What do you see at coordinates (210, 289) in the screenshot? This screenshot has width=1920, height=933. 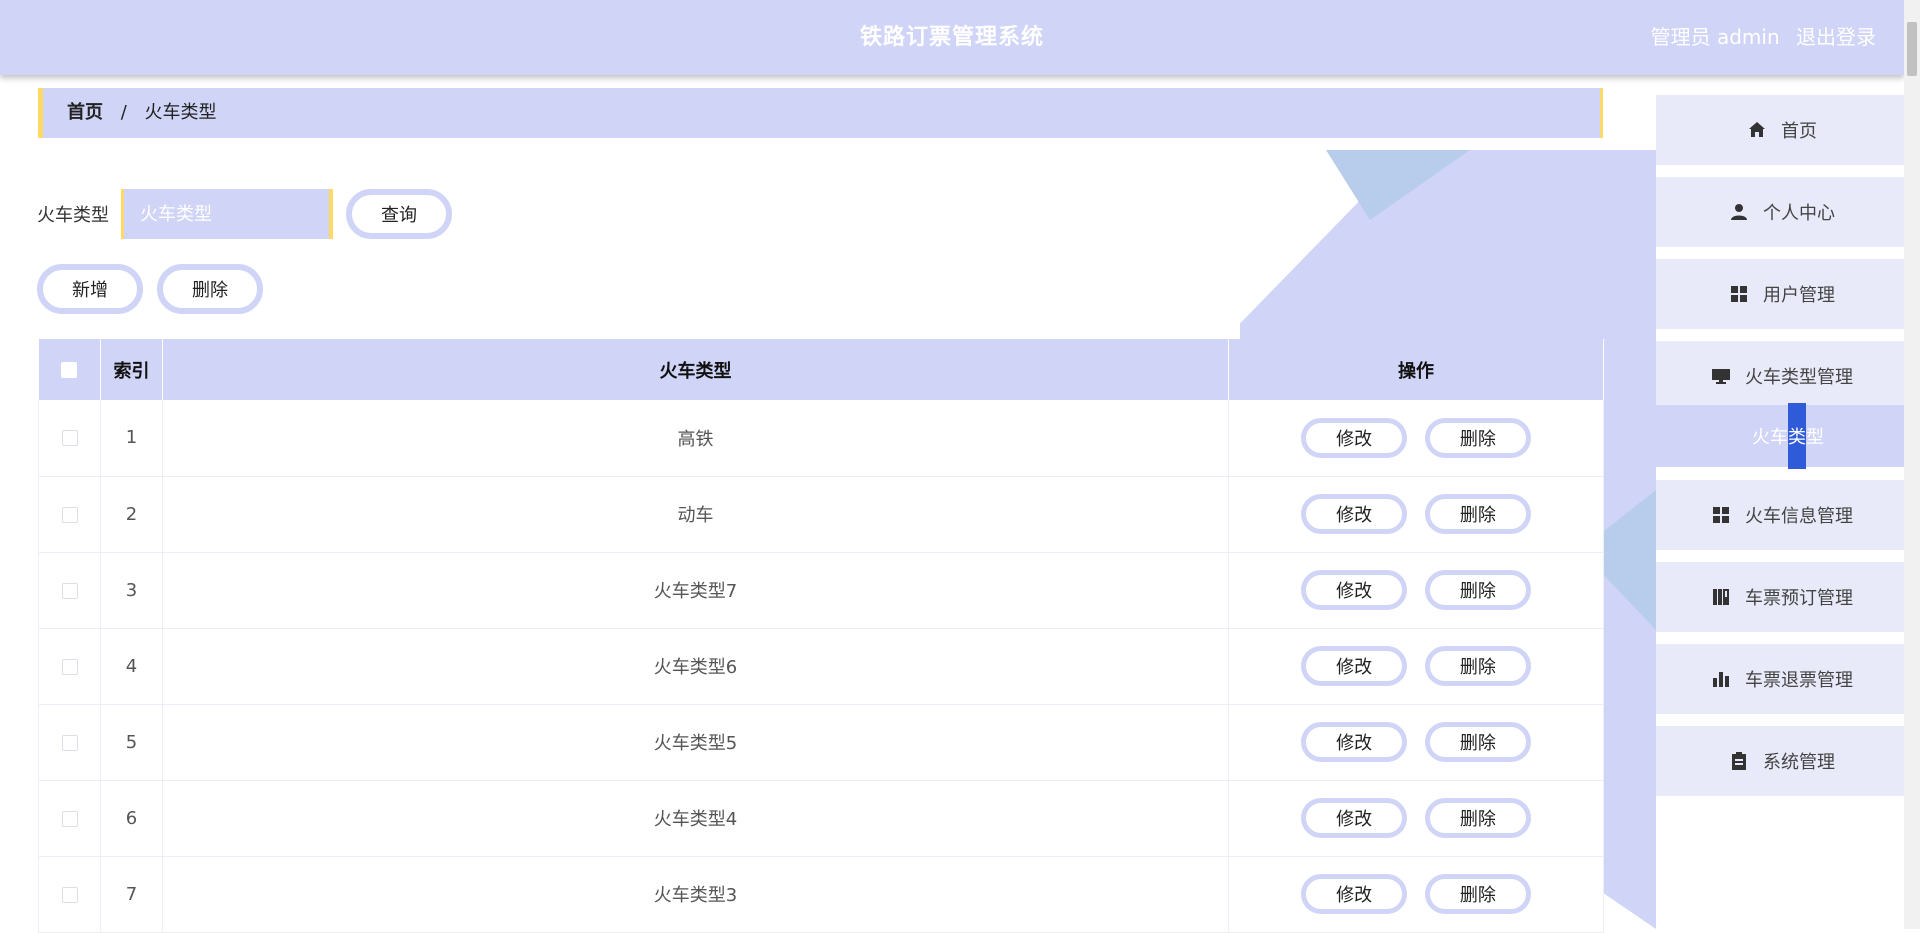 I see `batch-delete-button: 删除` at bounding box center [210, 289].